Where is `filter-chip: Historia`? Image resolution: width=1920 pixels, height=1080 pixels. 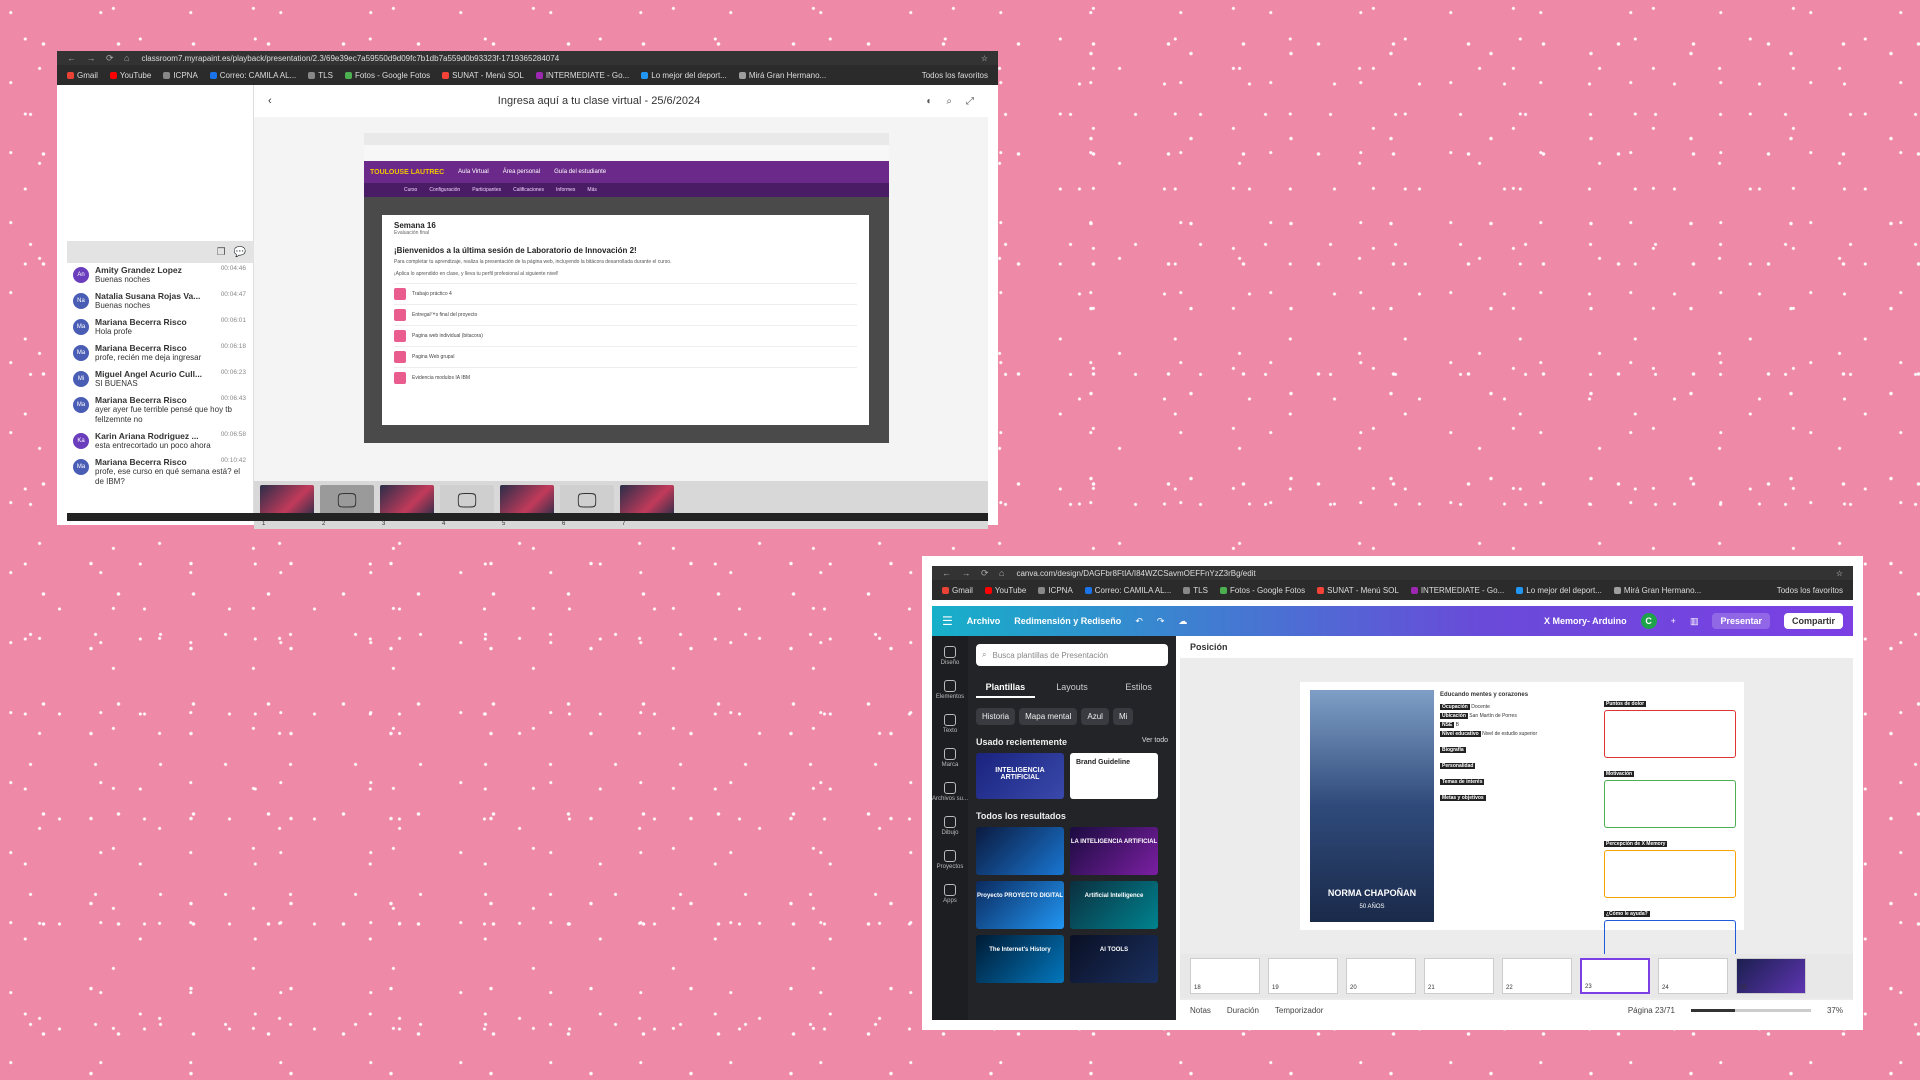 filter-chip: Historia is located at coordinates (996, 716).